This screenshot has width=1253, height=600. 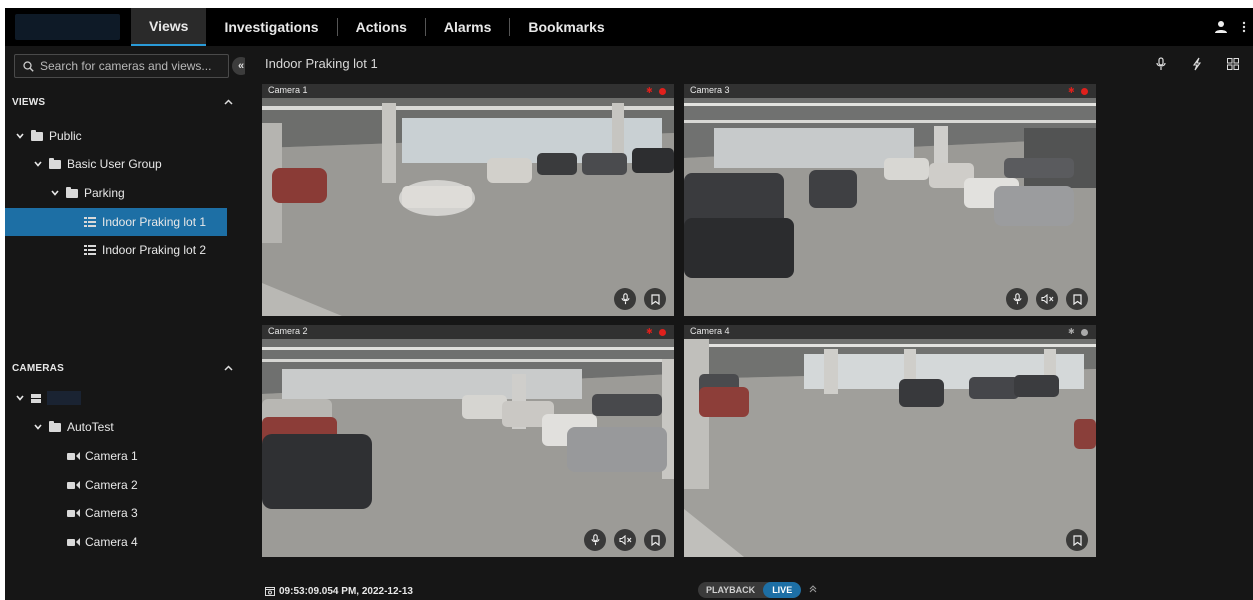 I want to click on tree-item-label: Indoor Praking lot 1, so click(x=154, y=222).